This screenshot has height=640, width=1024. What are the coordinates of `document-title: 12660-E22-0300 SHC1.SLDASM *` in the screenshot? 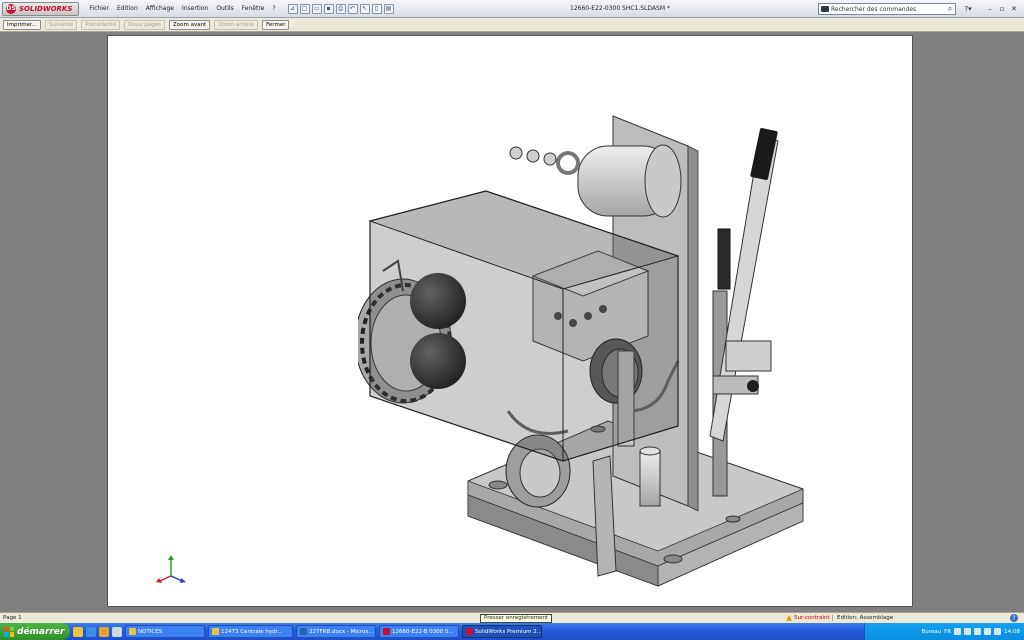 It's located at (620, 8).